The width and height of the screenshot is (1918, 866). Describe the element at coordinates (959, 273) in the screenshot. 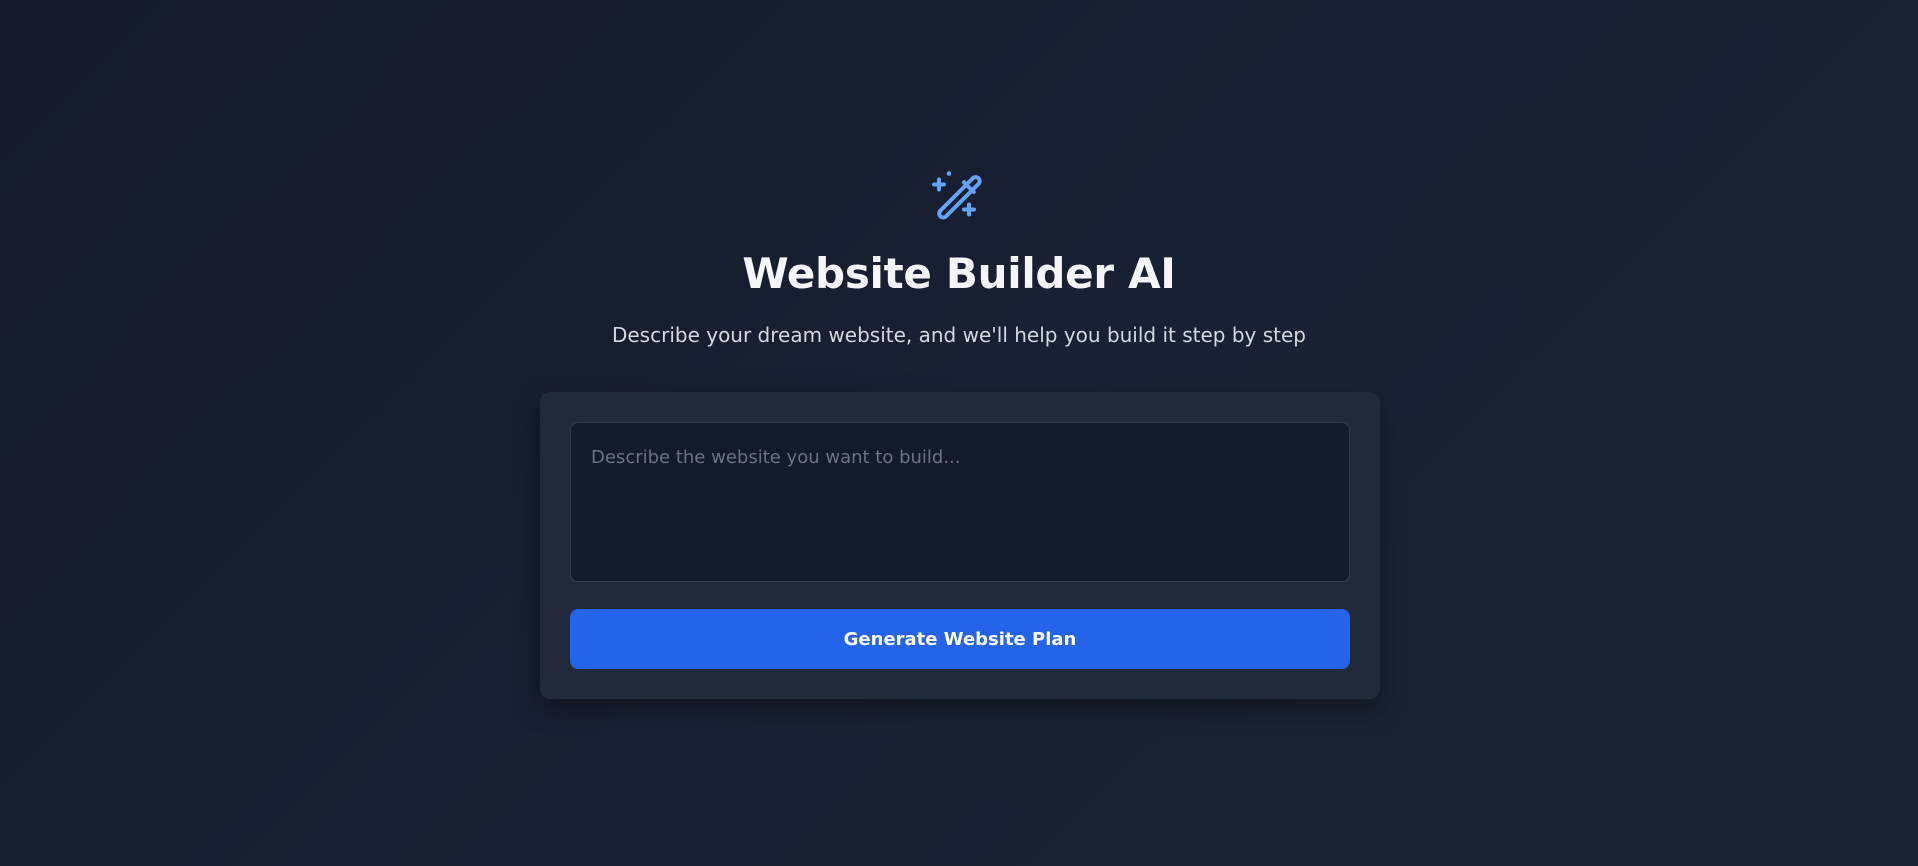

I see `page-title: Website Builder AI` at that location.